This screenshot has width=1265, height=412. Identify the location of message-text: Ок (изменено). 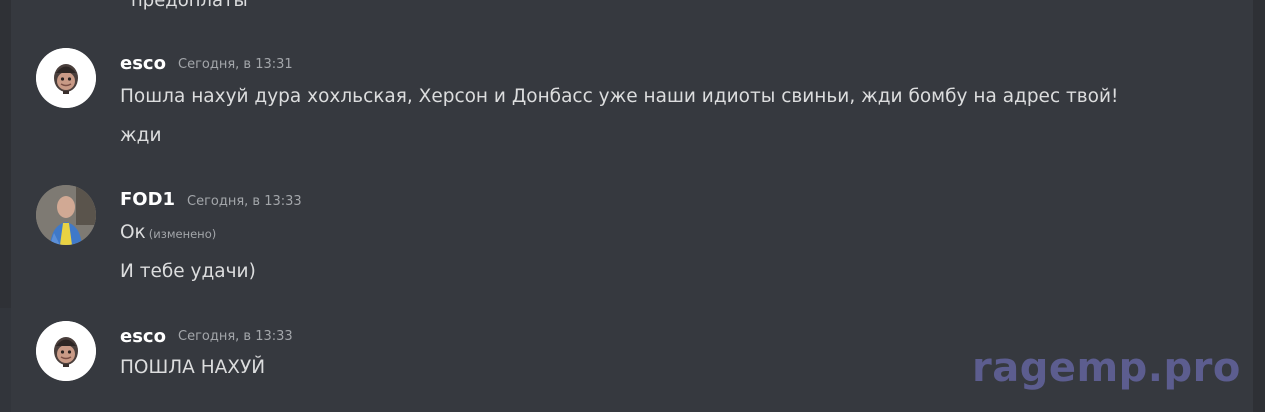
(168, 232).